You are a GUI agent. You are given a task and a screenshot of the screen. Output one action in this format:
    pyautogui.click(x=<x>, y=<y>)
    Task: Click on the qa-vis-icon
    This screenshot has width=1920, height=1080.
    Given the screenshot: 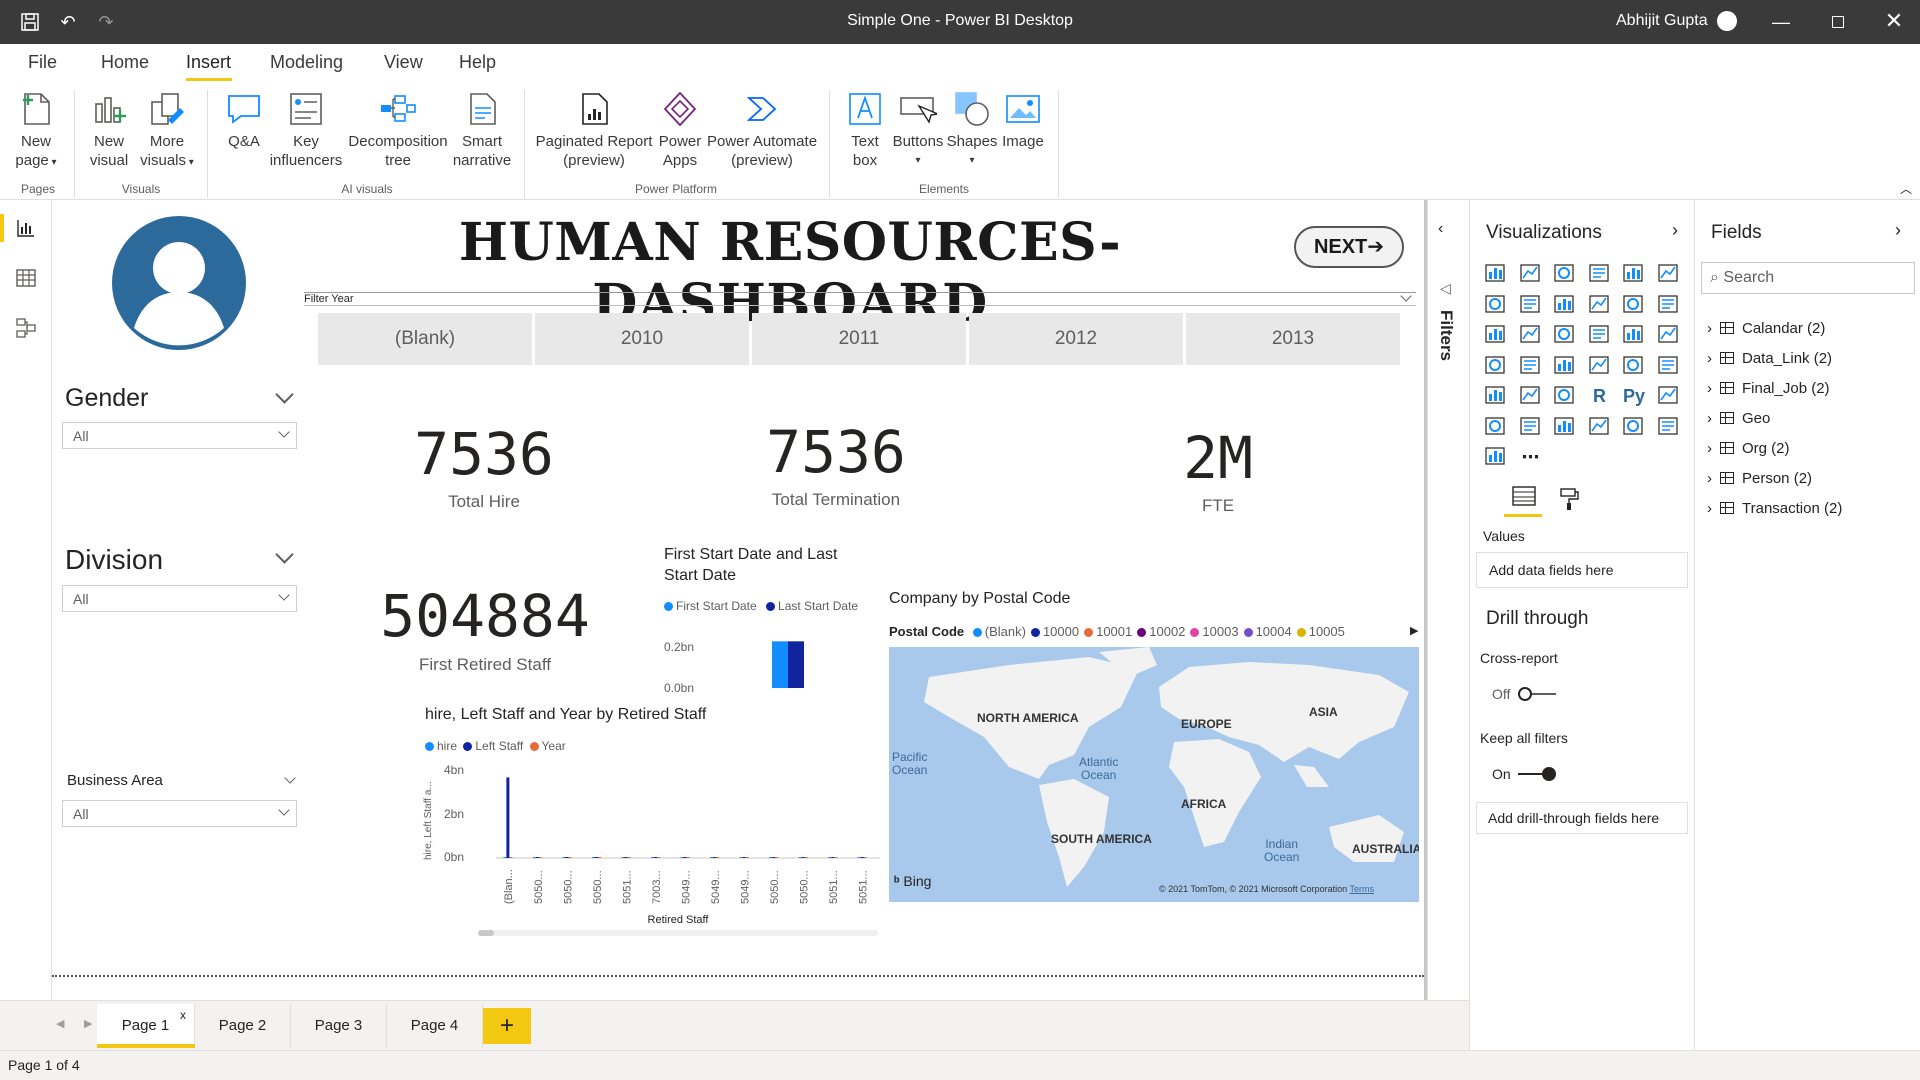 What is the action you would take?
    pyautogui.click(x=1531, y=427)
    